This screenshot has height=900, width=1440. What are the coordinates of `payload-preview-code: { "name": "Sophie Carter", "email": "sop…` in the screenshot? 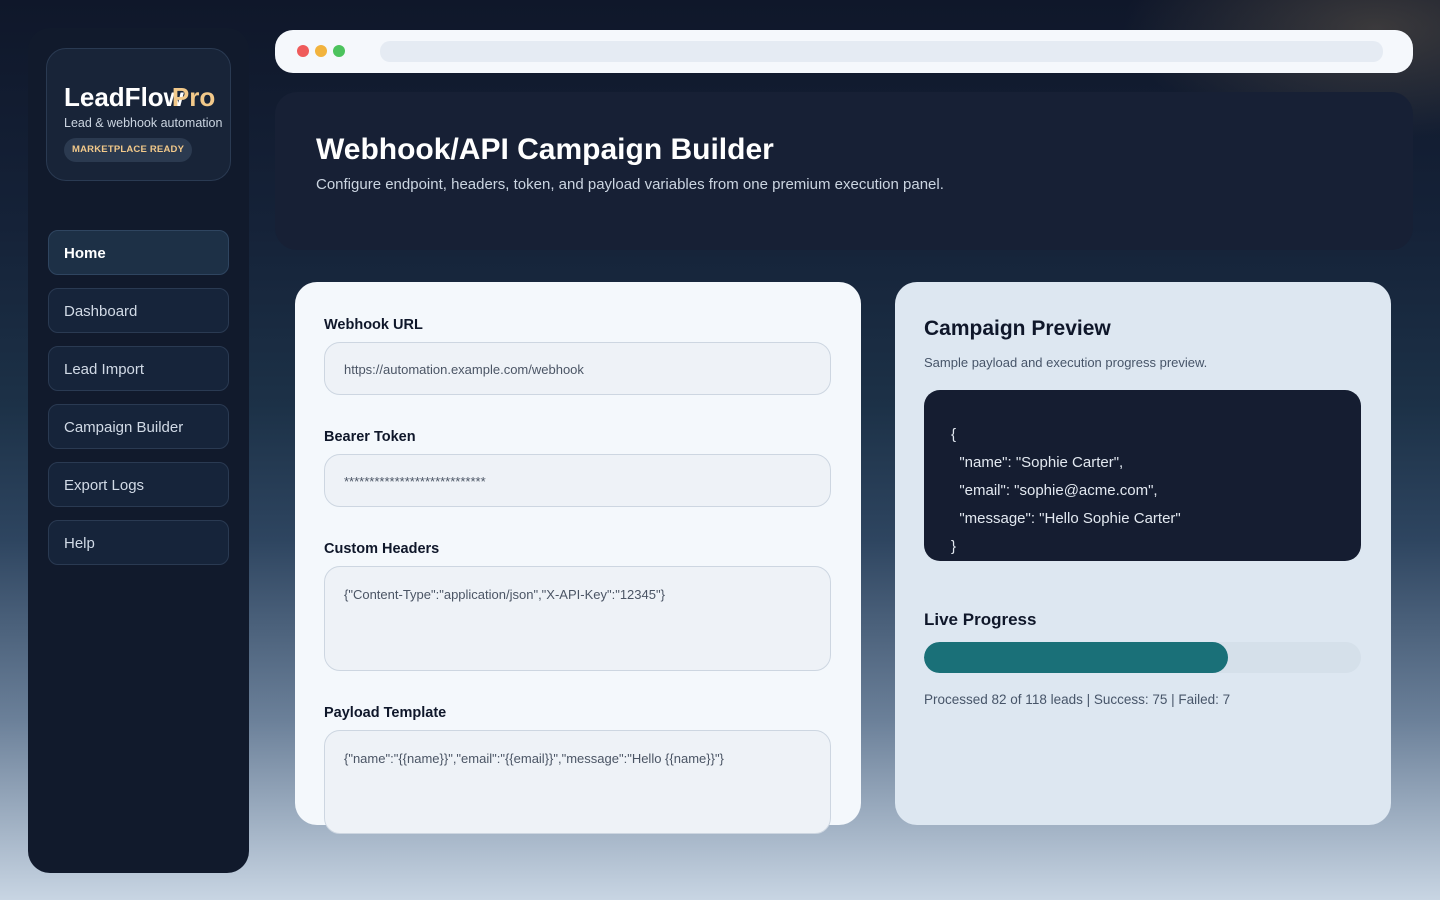 It's located at (1142, 475).